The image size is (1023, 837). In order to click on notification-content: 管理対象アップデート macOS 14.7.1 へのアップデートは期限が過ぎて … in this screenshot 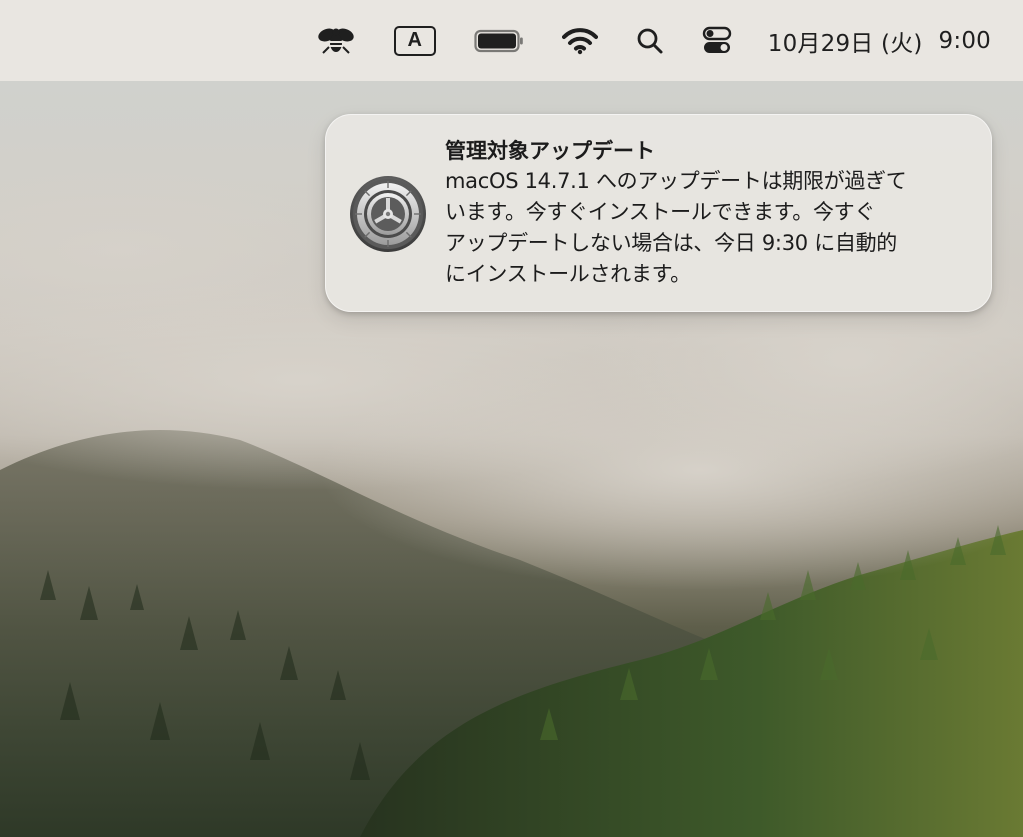, I will do `click(707, 213)`.